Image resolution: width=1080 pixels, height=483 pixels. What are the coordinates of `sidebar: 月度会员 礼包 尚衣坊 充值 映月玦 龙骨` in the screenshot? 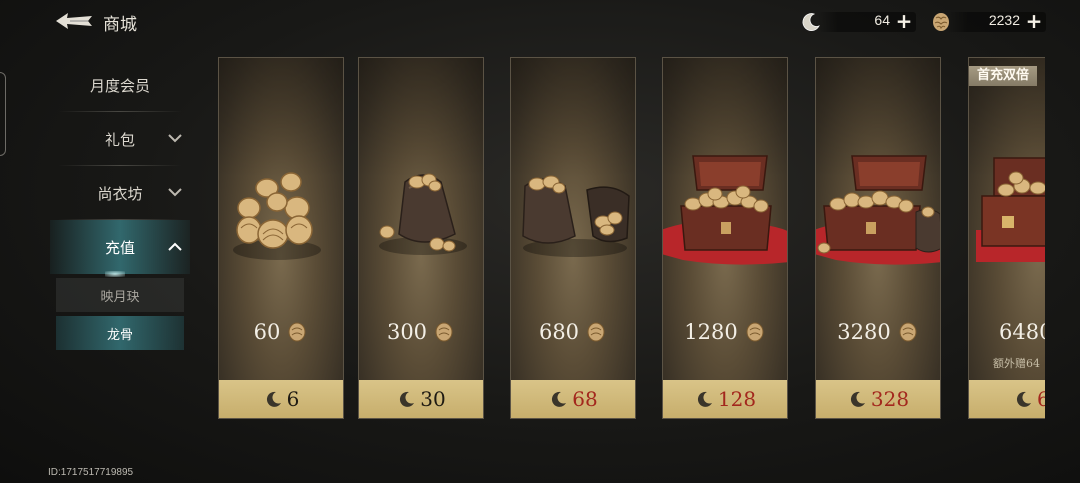 It's located at (120, 204).